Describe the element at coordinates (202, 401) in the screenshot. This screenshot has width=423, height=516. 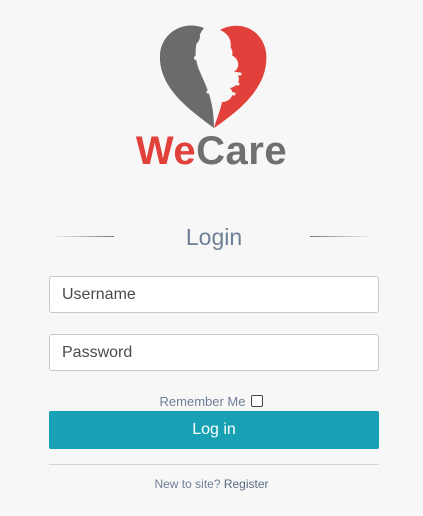
I see `remember-me-label: Remember Me` at that location.